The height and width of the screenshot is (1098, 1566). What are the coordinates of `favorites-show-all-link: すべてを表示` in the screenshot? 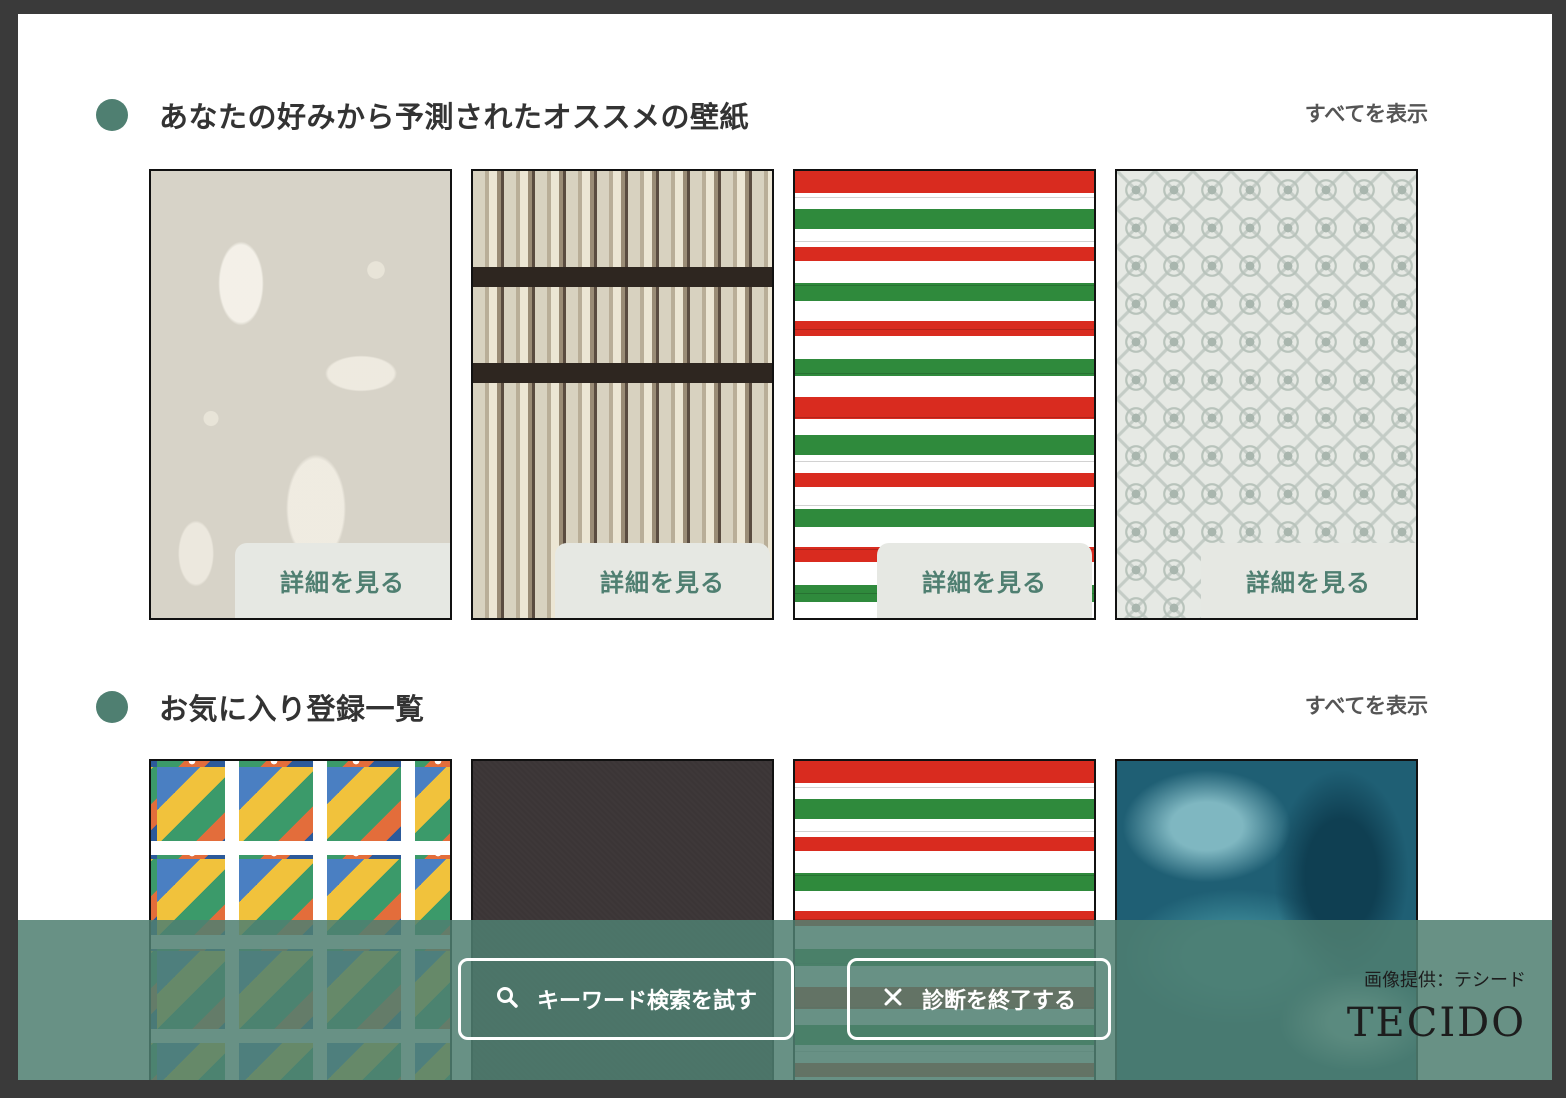 It's located at (1366, 705).